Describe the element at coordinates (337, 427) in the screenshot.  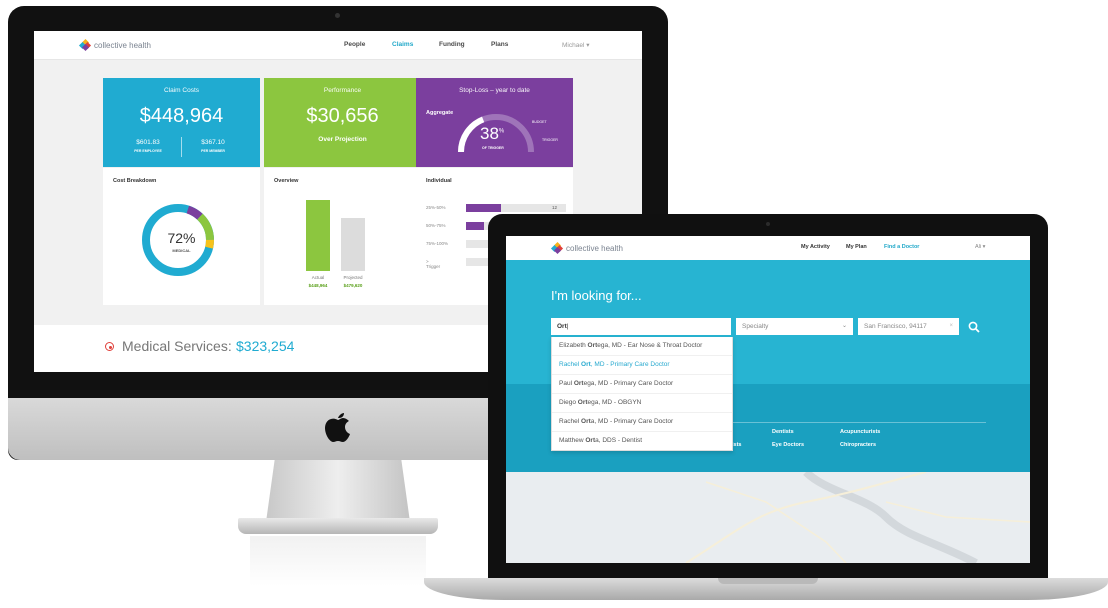
I see `apple-logo-icon` at that location.